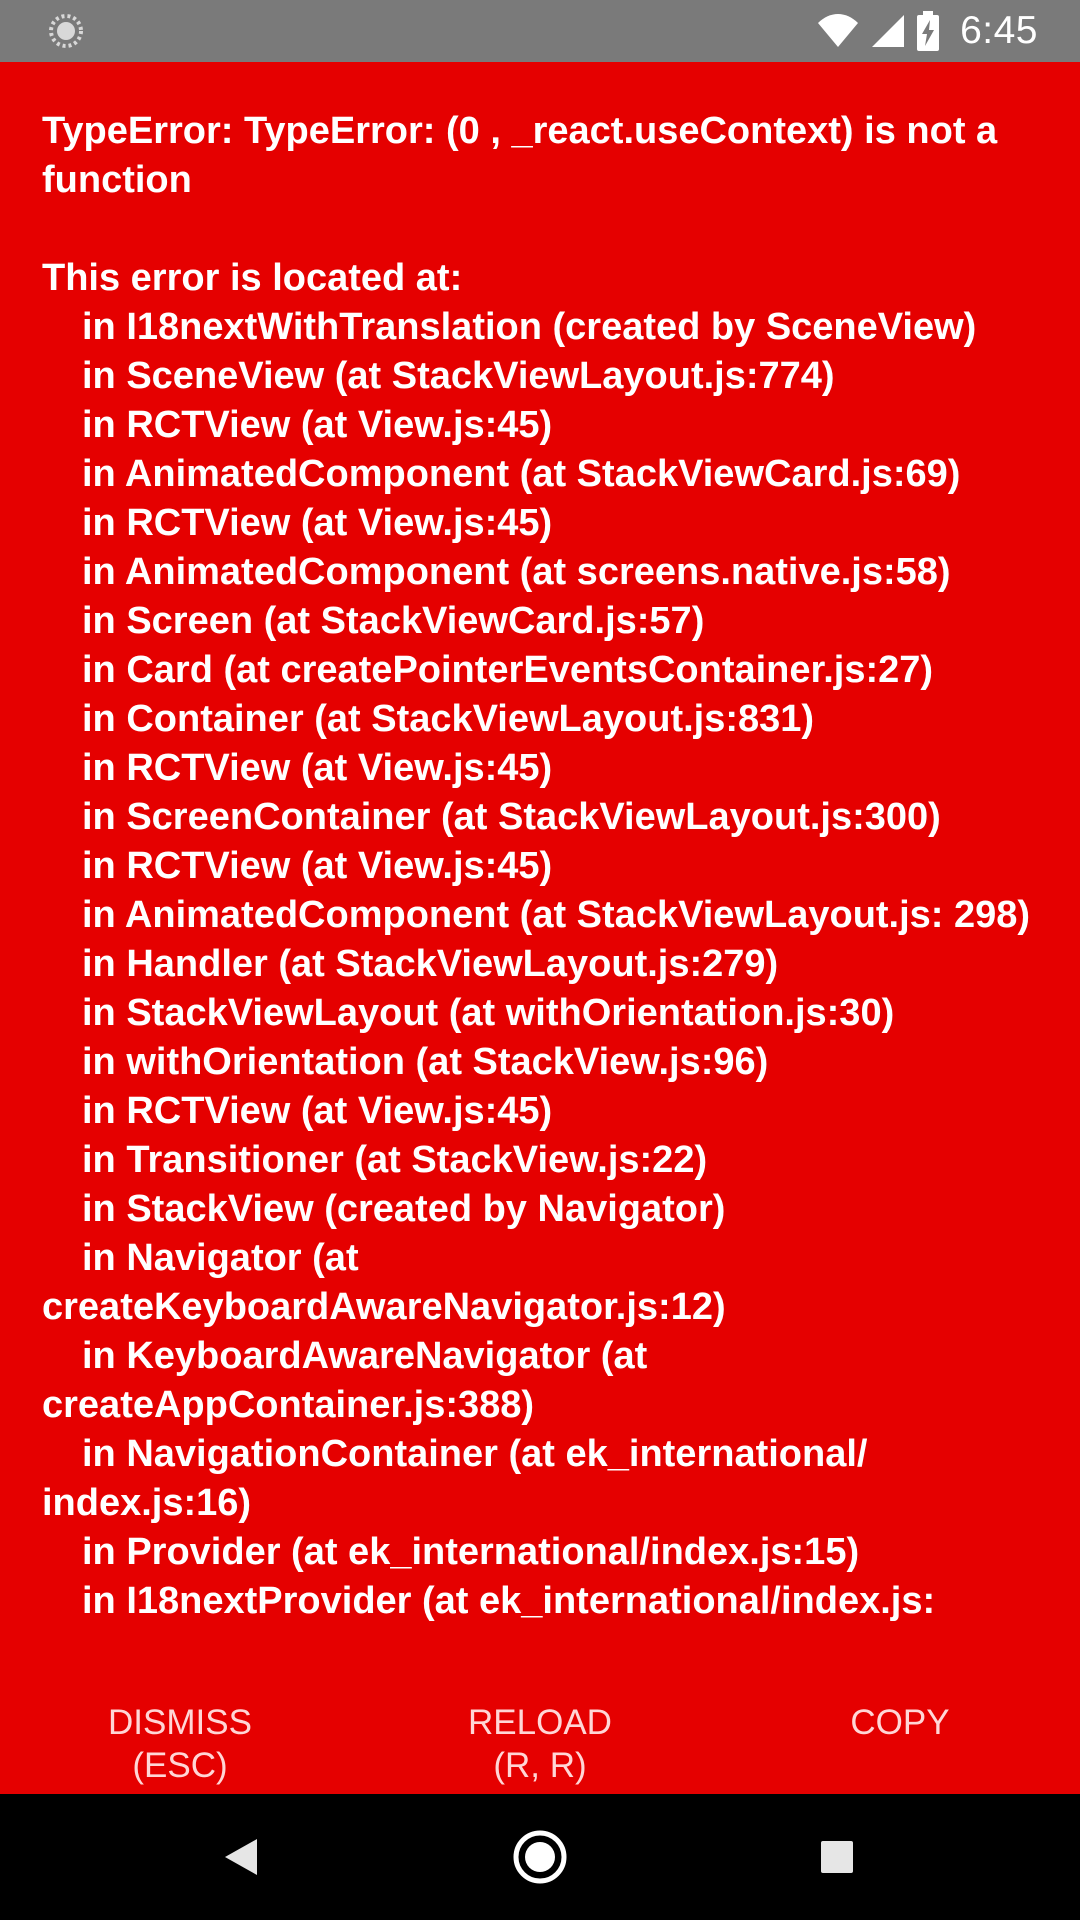 This screenshot has height=1920, width=1080. I want to click on dismiss-label: DISMISS, so click(180, 1722).